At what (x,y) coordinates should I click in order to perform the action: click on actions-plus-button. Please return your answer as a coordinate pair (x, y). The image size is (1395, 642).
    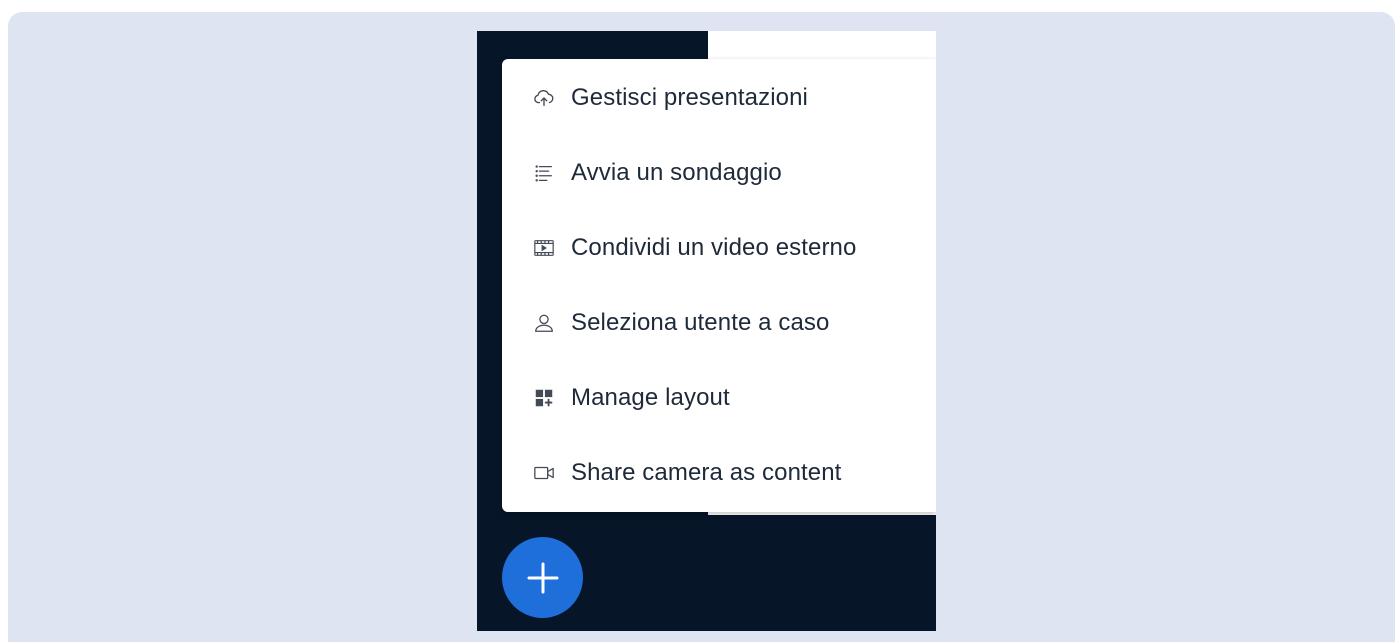
    Looking at the image, I should click on (542, 577).